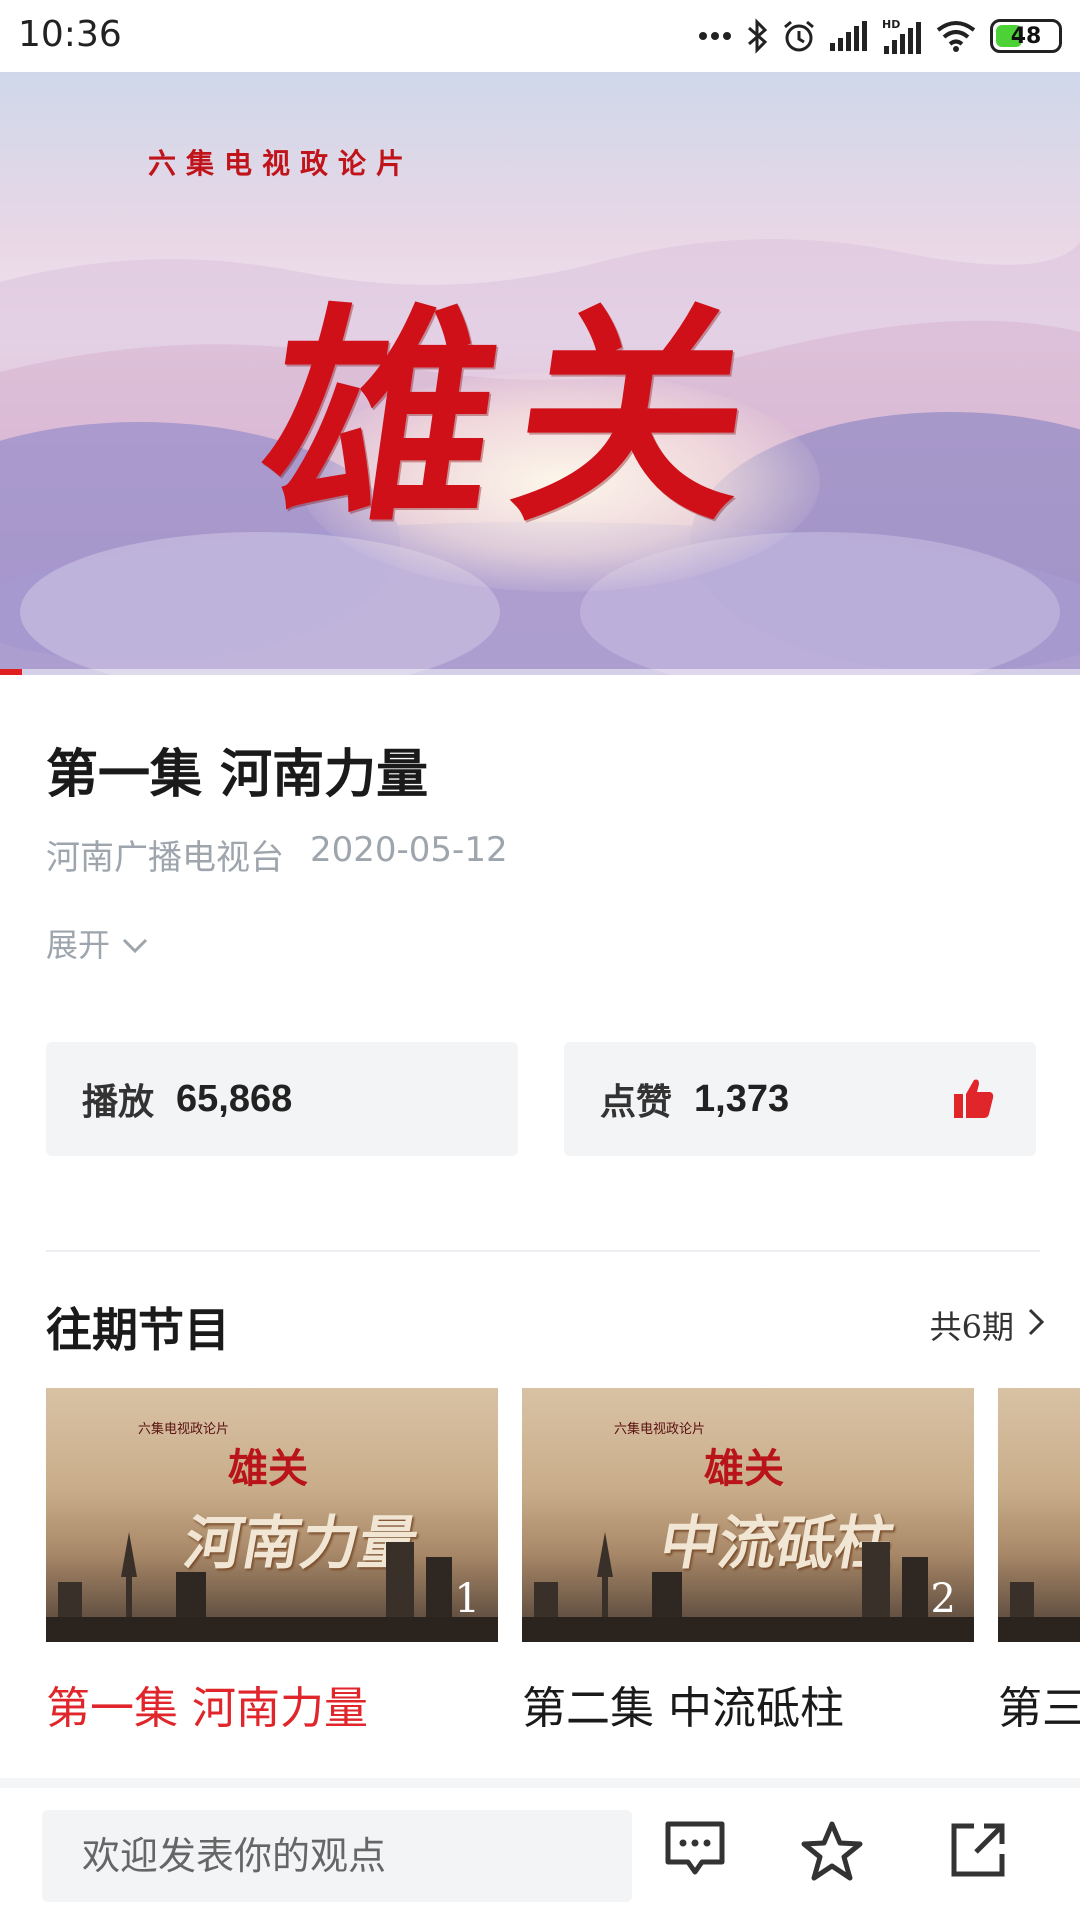  I want to click on bluetooth-icon, so click(757, 36).